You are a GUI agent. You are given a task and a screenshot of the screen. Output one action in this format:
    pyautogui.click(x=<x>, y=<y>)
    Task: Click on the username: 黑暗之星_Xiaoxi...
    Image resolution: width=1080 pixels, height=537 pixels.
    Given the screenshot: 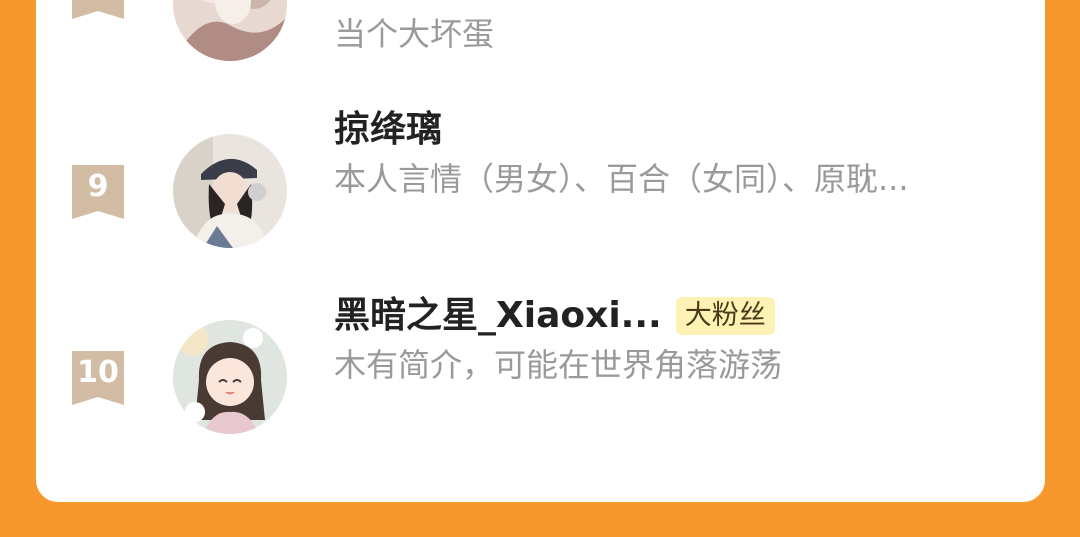 What is the action you would take?
    pyautogui.click(x=498, y=316)
    